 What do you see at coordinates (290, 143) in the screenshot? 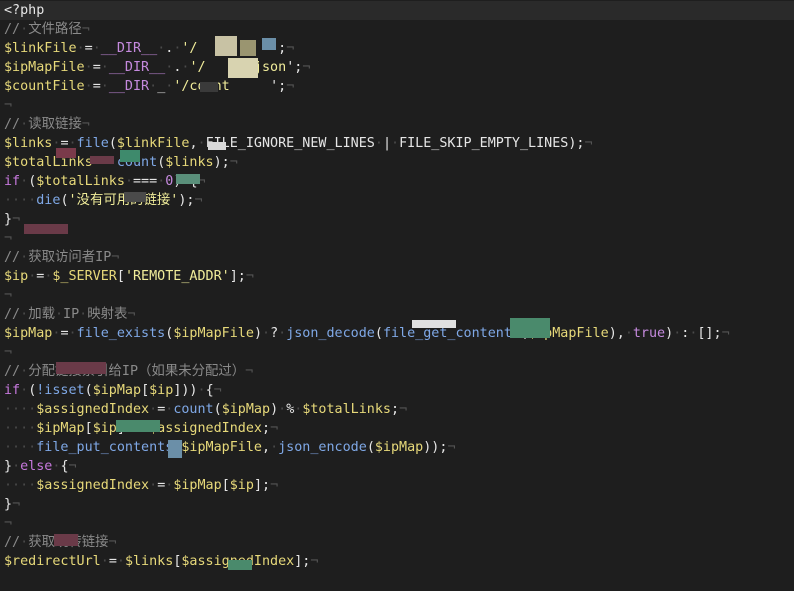
I see `code-token-text: FILE_IGNORE_NEW_LINES` at bounding box center [290, 143].